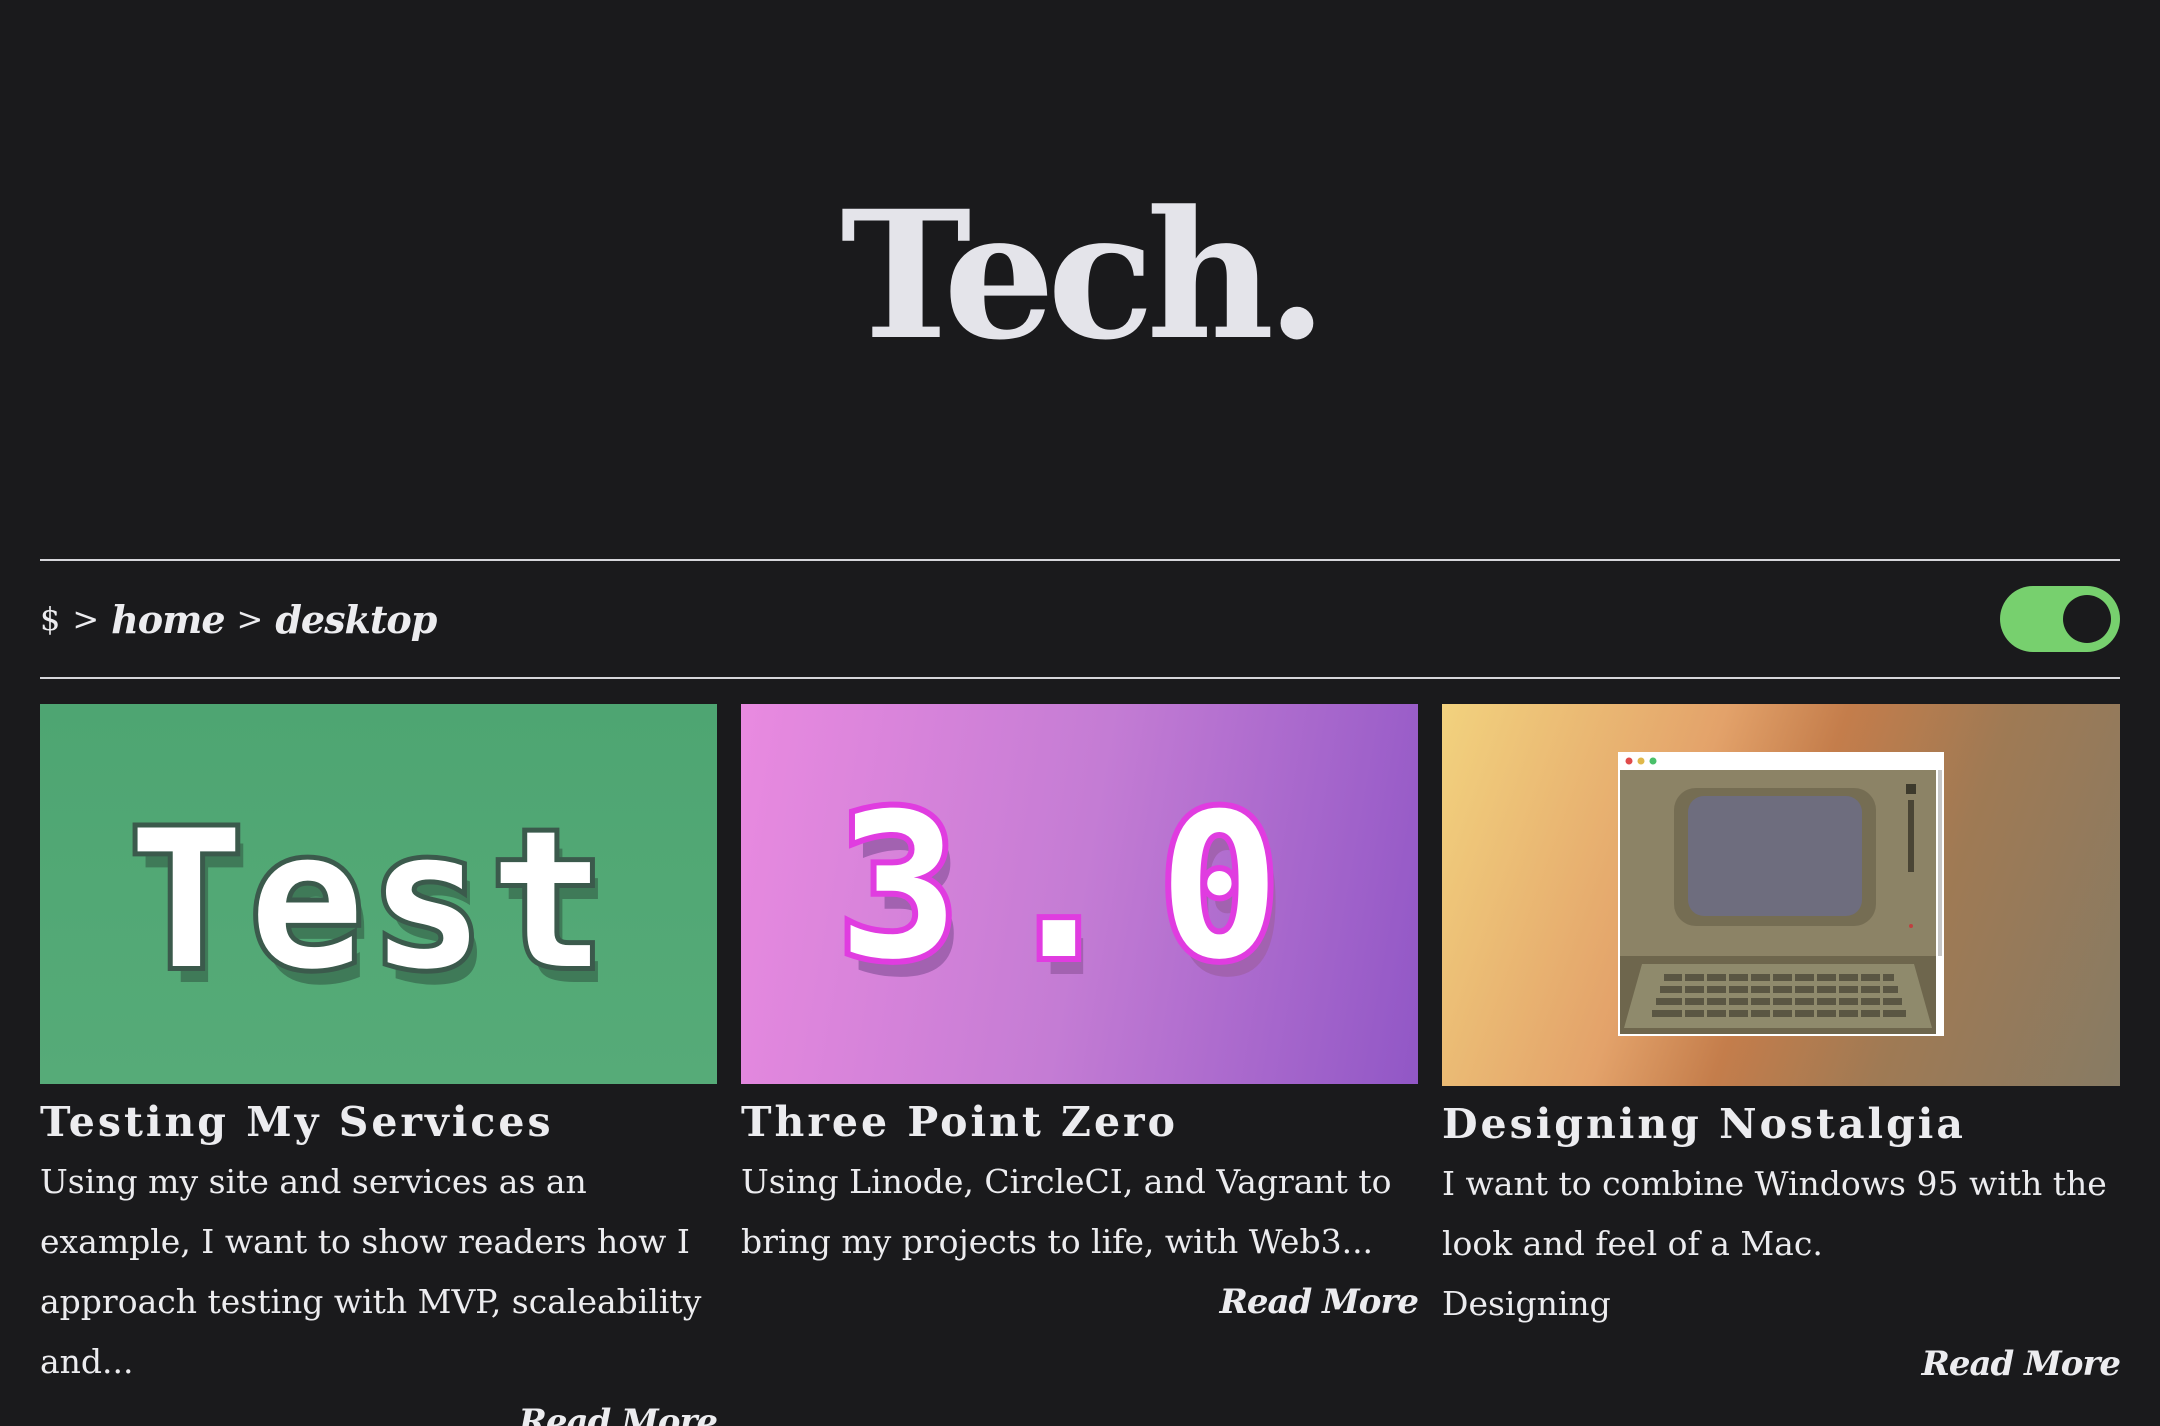  I want to click on post-title: Testing My Services, so click(378, 1122).